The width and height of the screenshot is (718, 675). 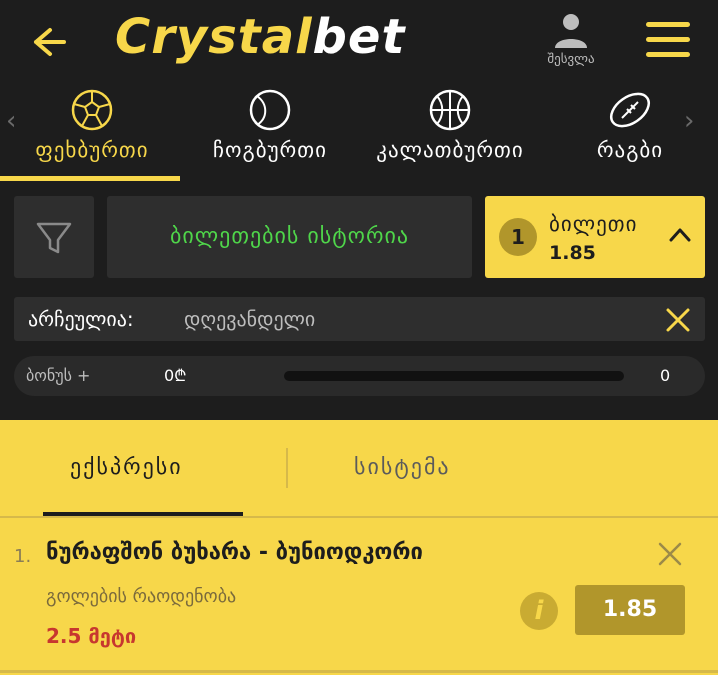 I want to click on logo: Crystalbet, so click(x=260, y=37).